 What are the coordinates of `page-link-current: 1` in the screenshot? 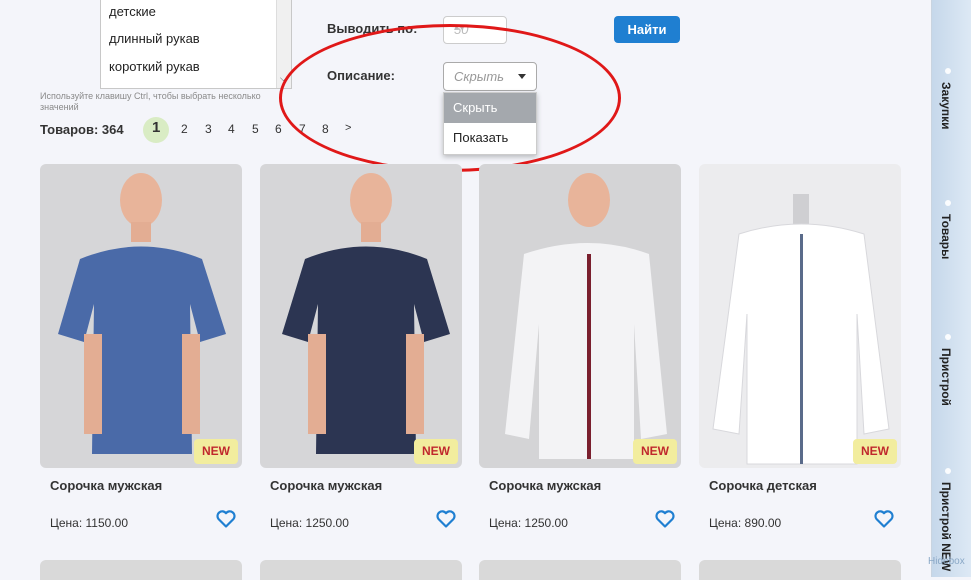 It's located at (156, 127).